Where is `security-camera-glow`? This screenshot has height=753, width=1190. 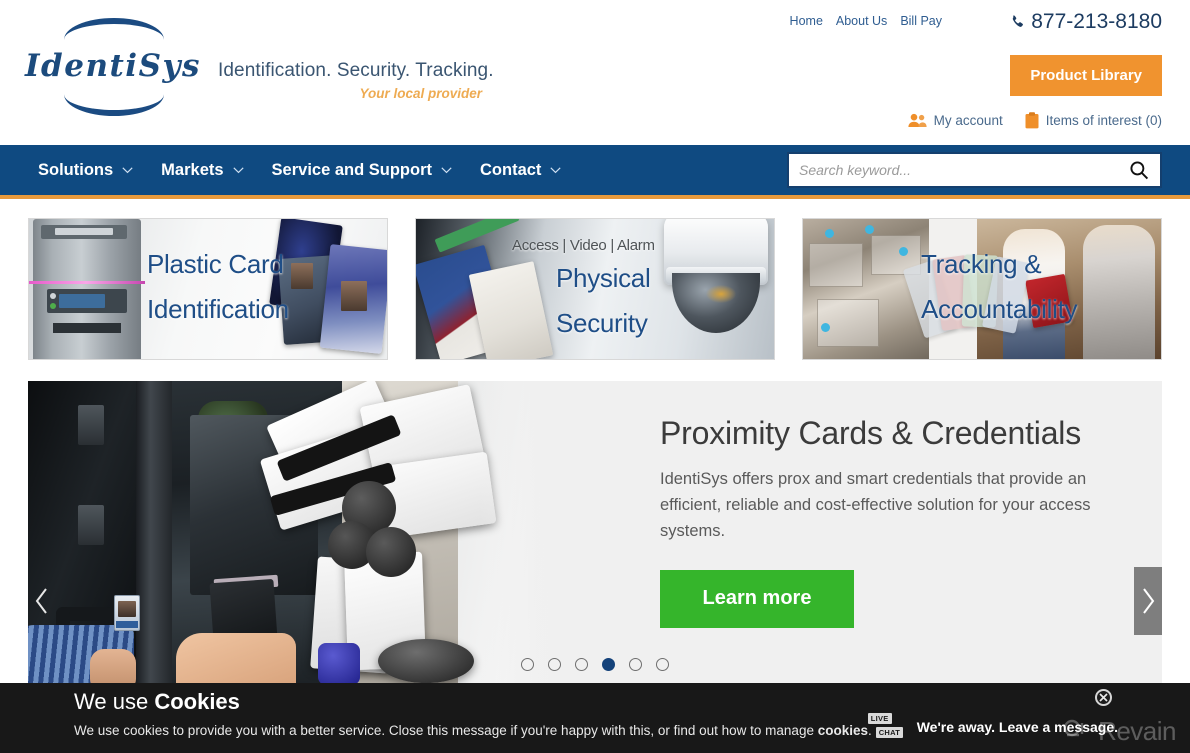
security-camera-glow is located at coordinates (721, 294).